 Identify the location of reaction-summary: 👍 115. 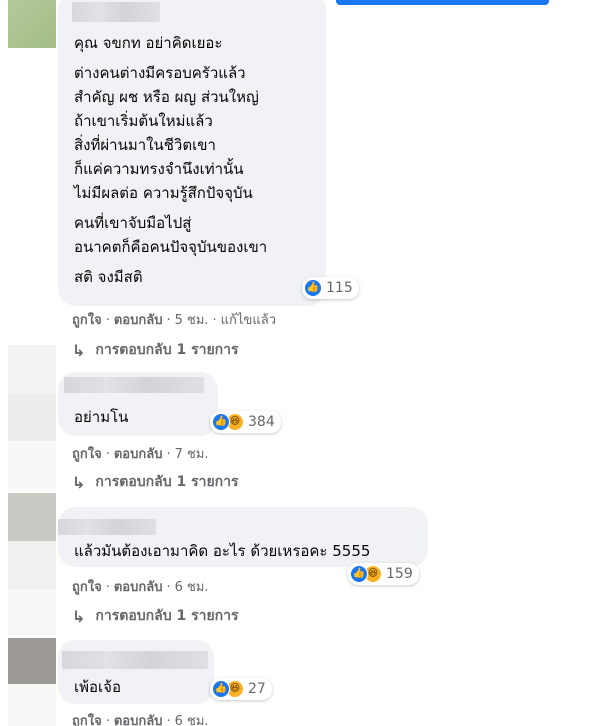
(330, 288).